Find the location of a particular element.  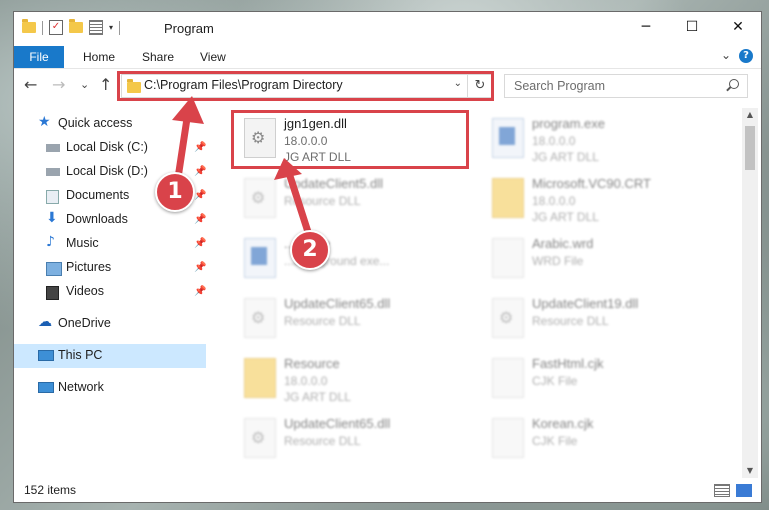

sidebar-item-network: Network is located at coordinates (110, 388).